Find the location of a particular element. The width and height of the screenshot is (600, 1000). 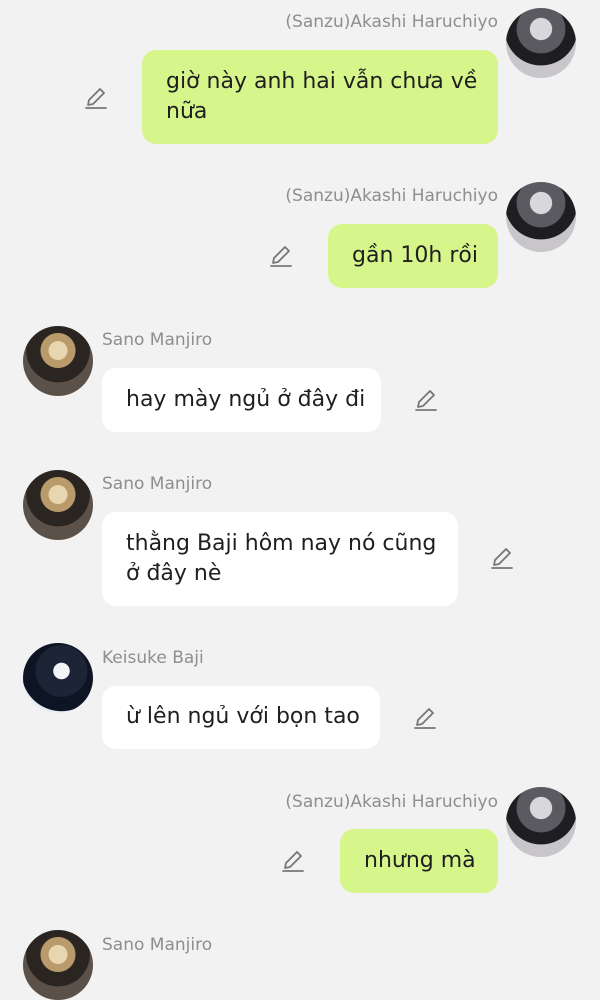

message-text: nhưng mà is located at coordinates (420, 860).